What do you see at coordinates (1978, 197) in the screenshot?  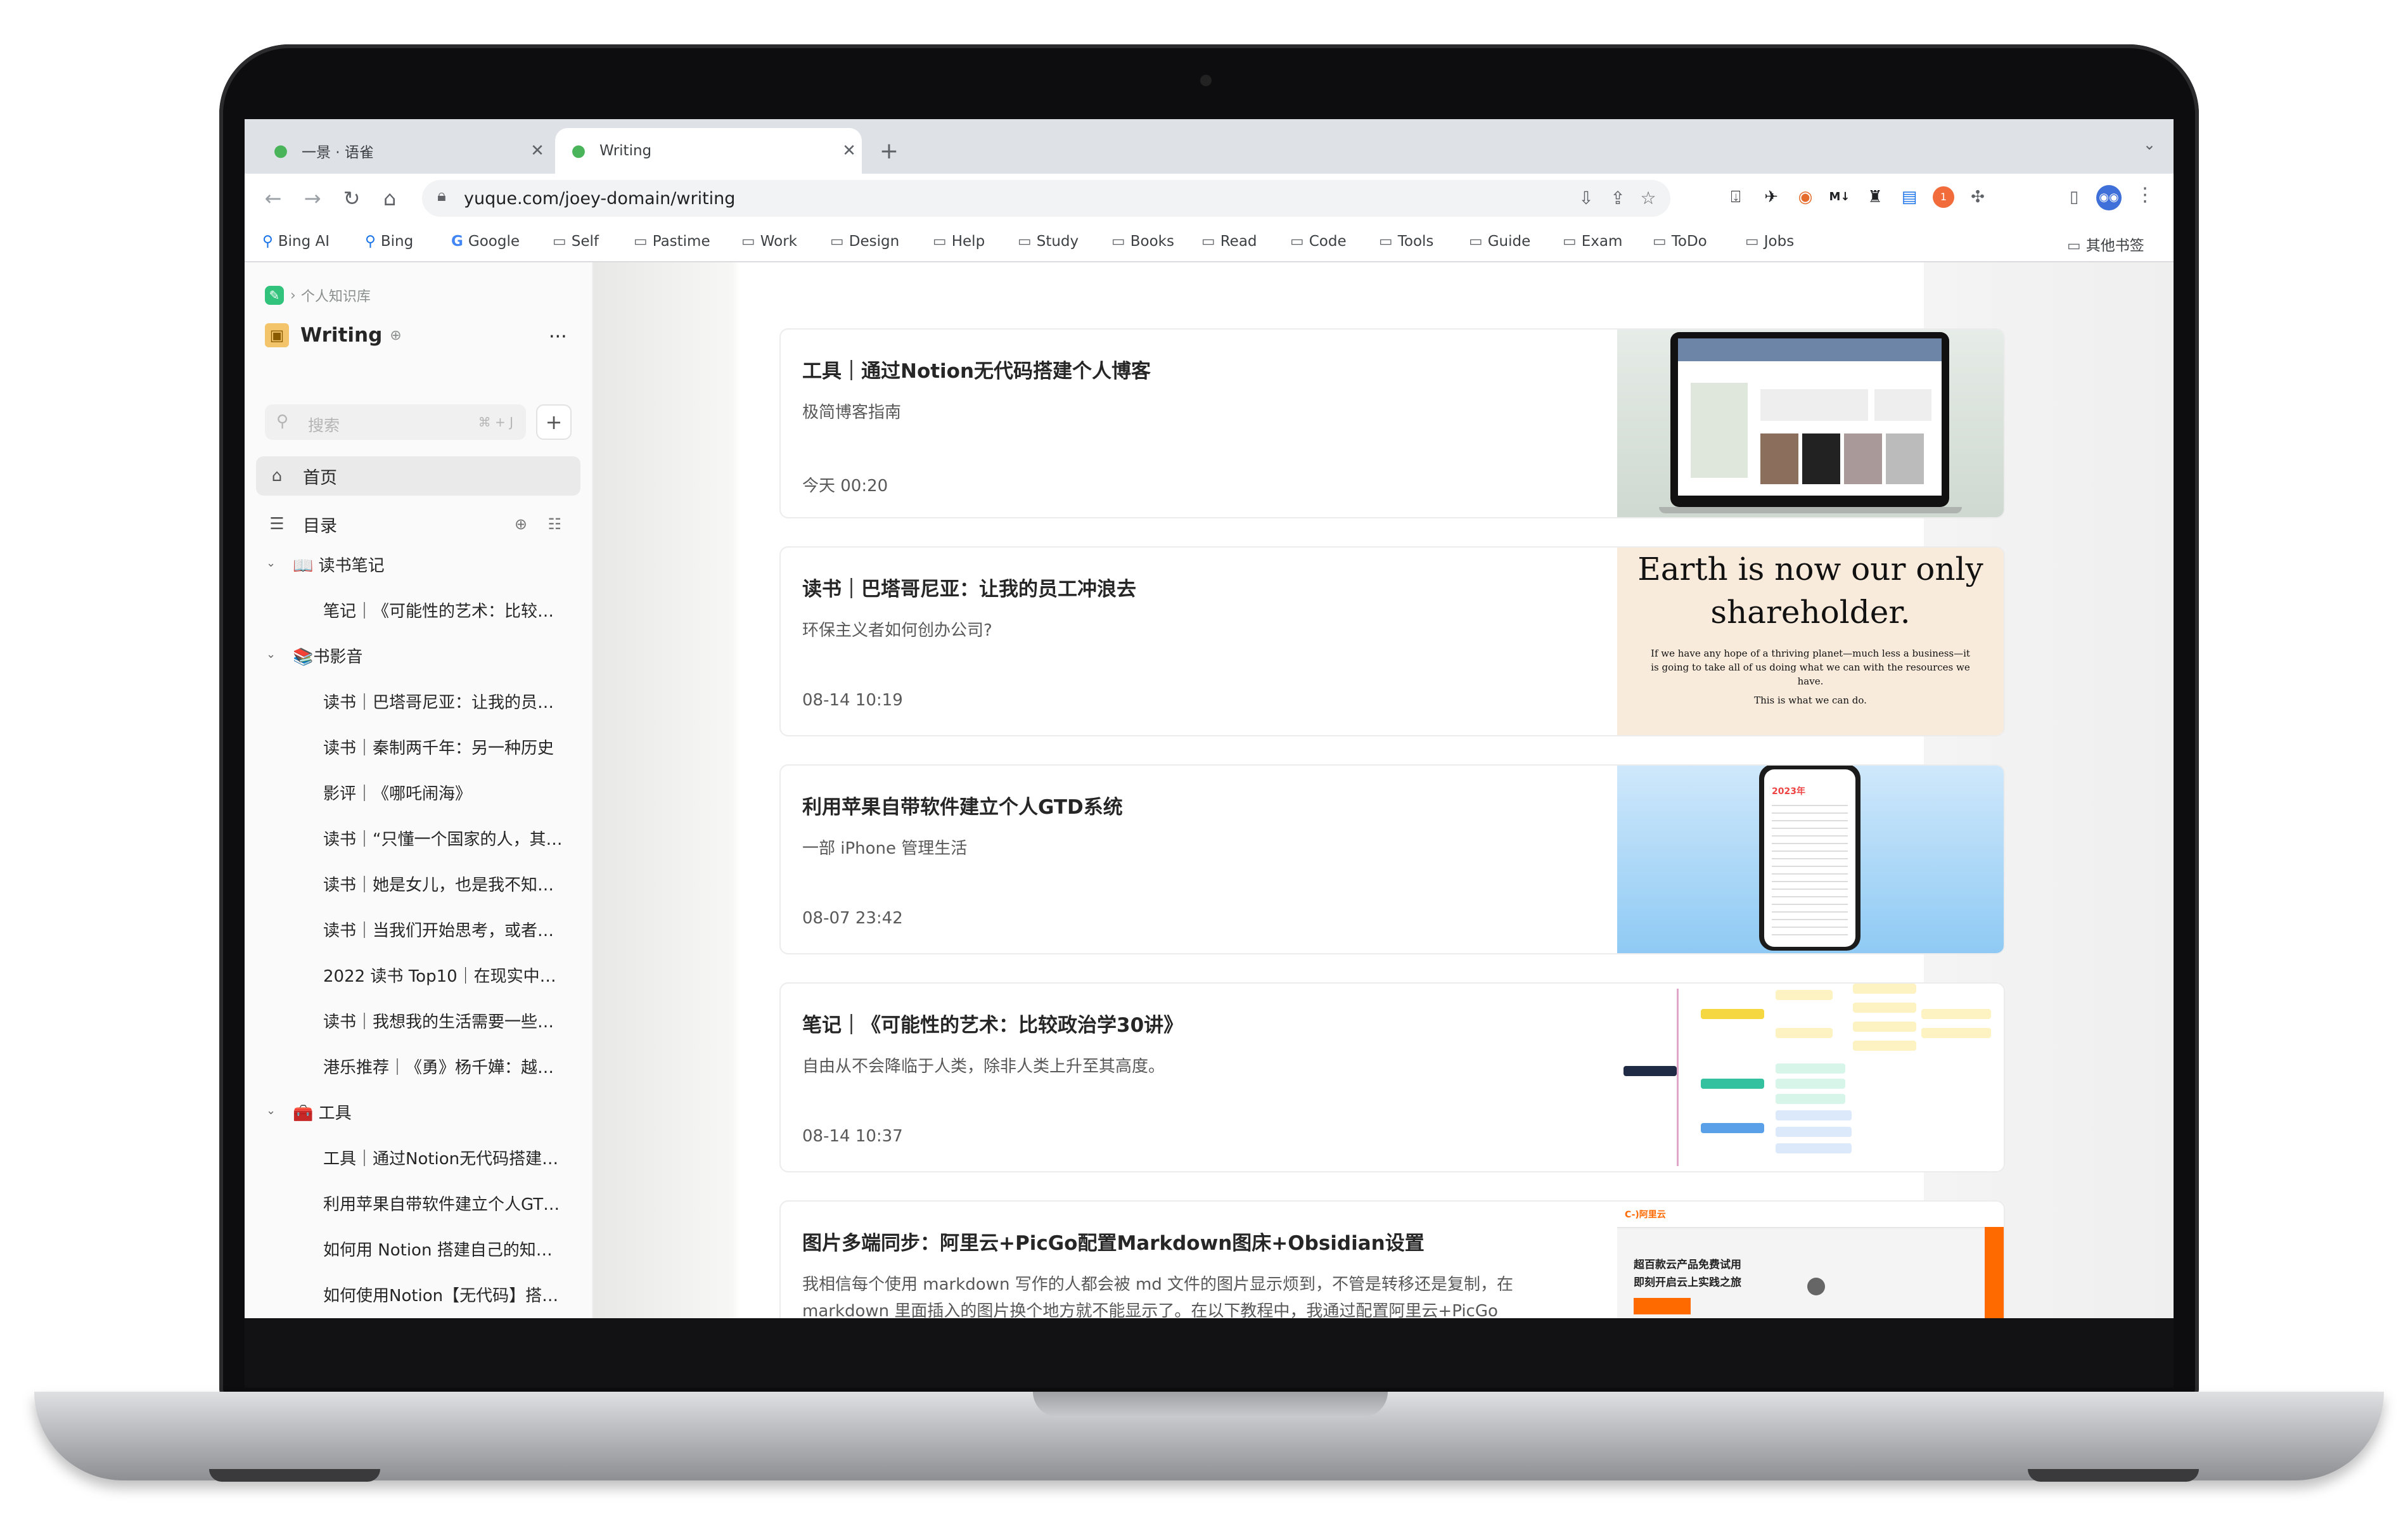 I see `puzzle-extensions-icon: ✣` at bounding box center [1978, 197].